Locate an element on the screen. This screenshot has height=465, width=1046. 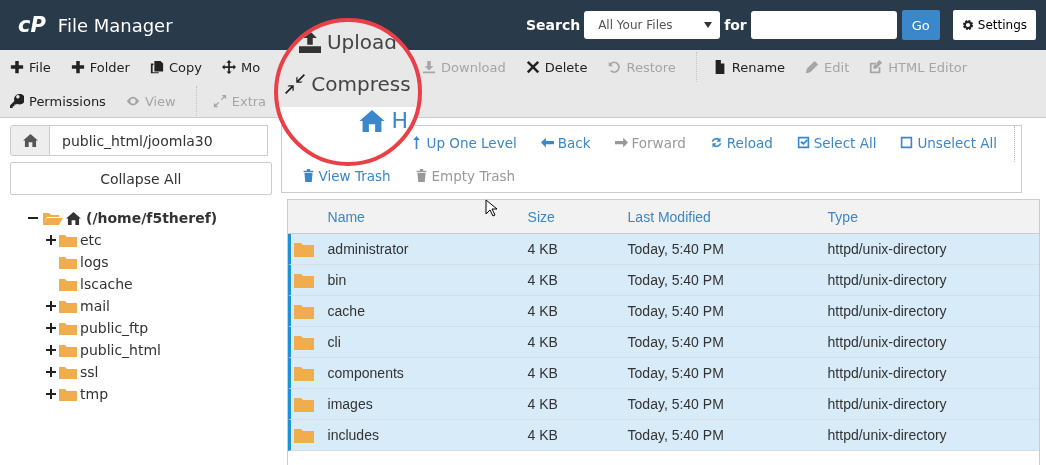
table-row: cache 4 KB Today, 5:40 PM httpd/unix-directory is located at coordinates (663, 311).